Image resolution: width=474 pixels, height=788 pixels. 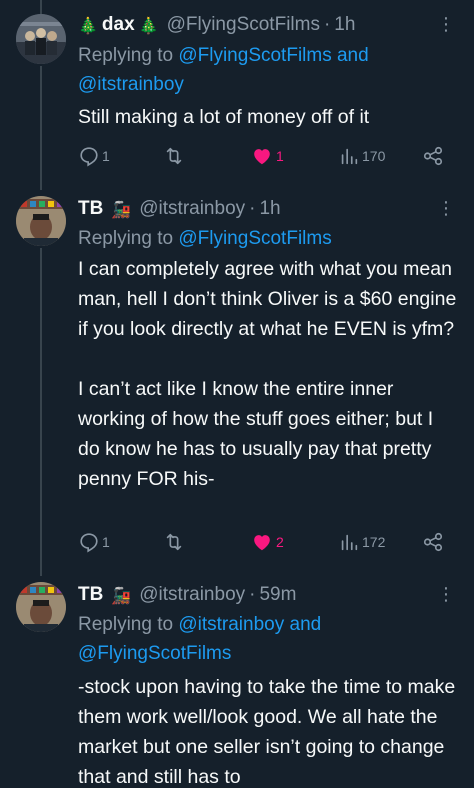 I want to click on mention-link: @FlyingScotFilms and, so click(x=273, y=55).